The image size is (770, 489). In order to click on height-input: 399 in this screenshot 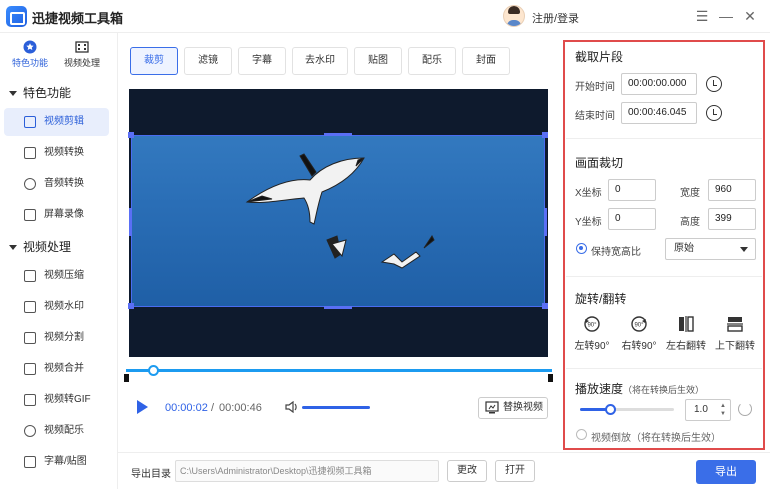, I will do `click(732, 219)`.